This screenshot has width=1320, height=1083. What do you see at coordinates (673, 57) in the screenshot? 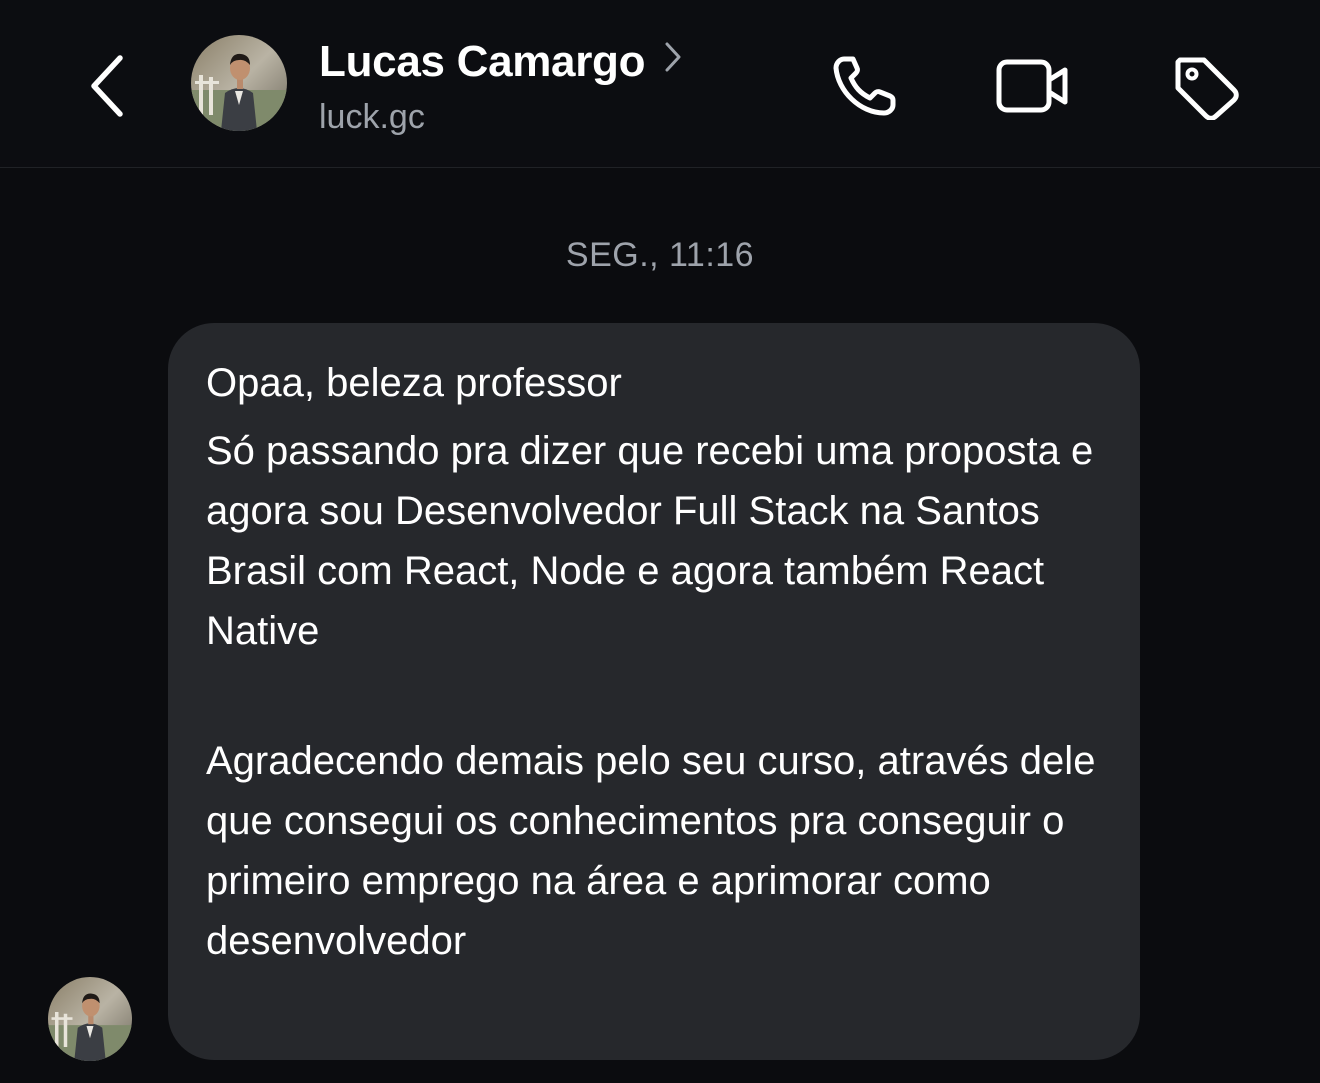
I see `chevron-right-icon` at bounding box center [673, 57].